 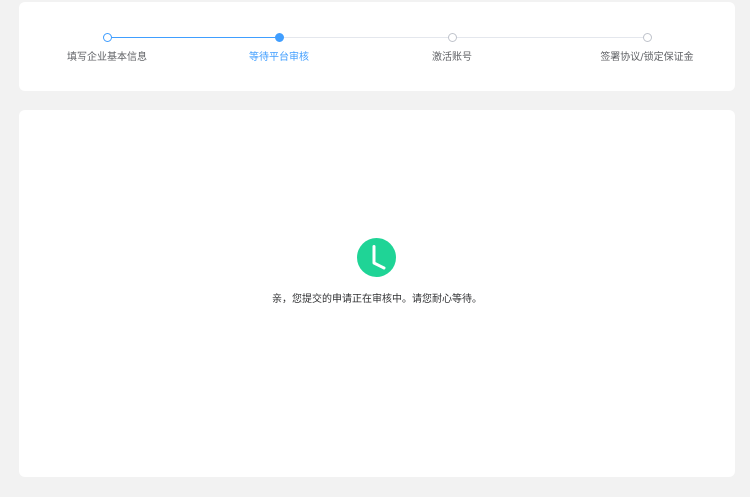 I want to click on review-pending-message: 亲，您提交的申请正在审核中。请您耐心等待。, so click(x=377, y=299).